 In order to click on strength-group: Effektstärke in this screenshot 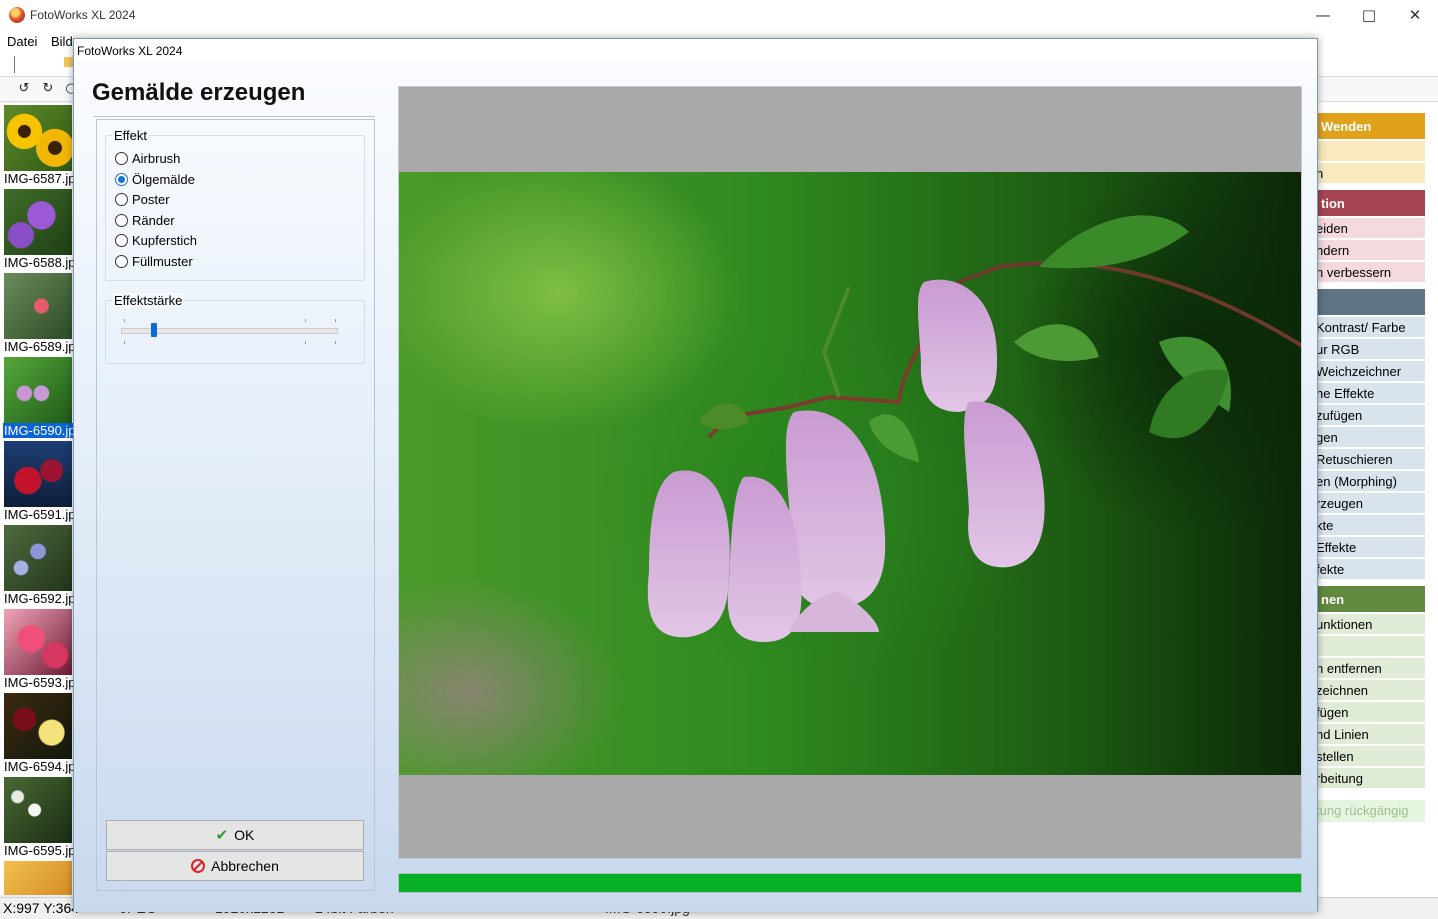, I will do `click(235, 328)`.